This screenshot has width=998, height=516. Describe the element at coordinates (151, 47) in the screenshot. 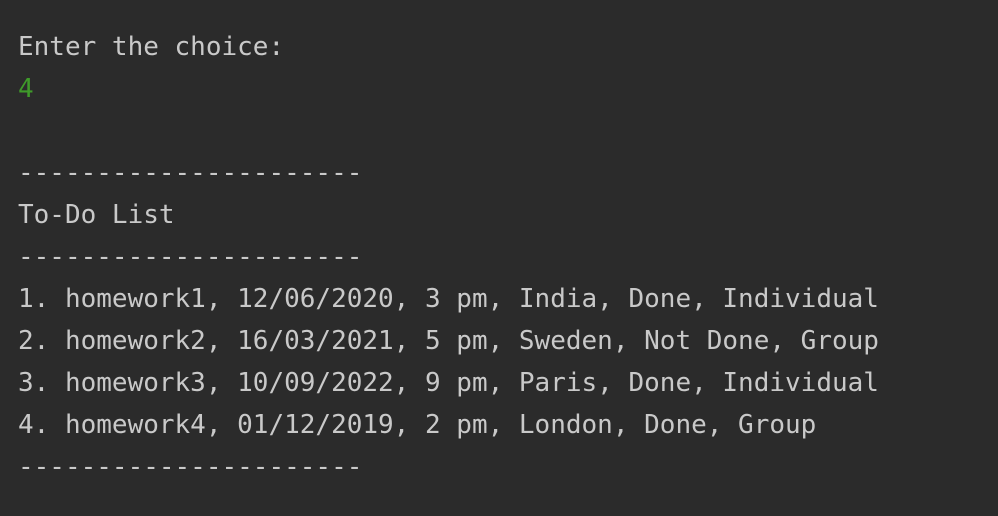

I see `choice-prompt: Enter the choice:` at that location.